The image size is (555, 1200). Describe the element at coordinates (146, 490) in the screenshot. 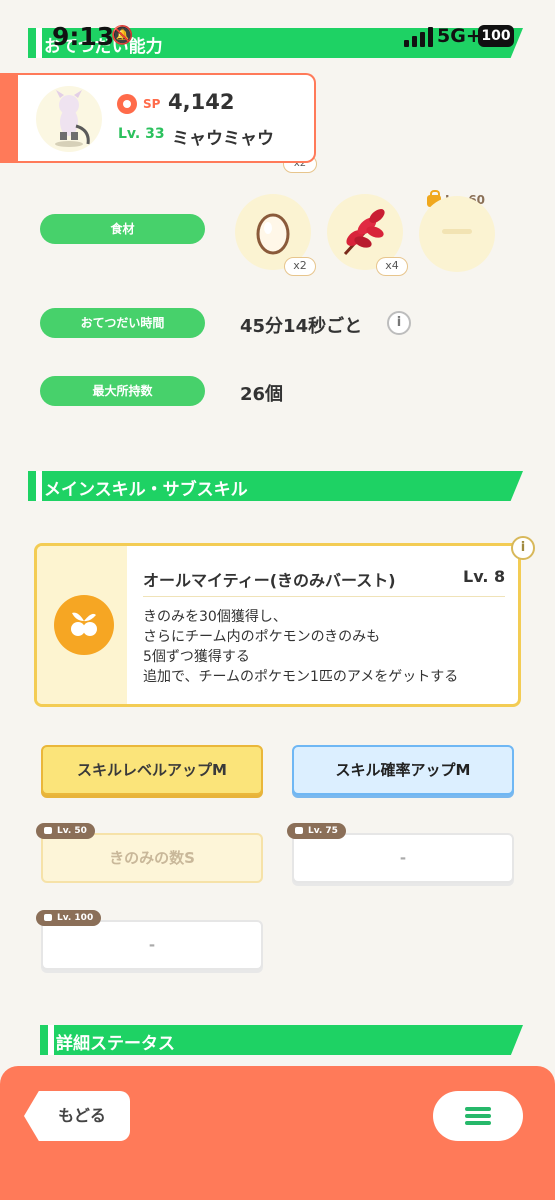

I see `section-title: メインスキル・サブスキル` at that location.